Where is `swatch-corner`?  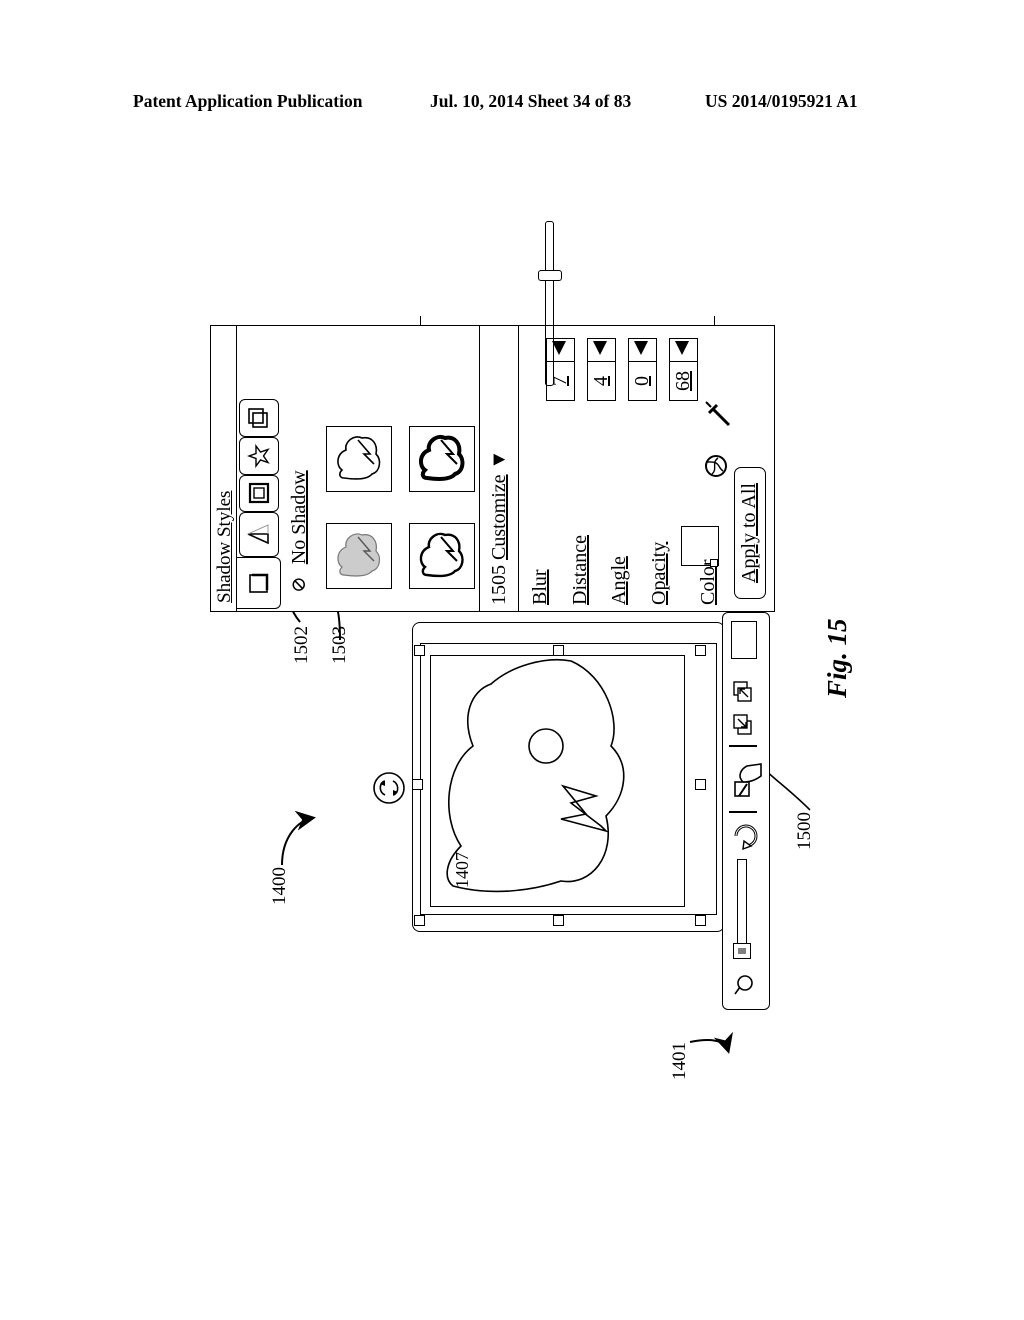
swatch-corner is located at coordinates (714, 563).